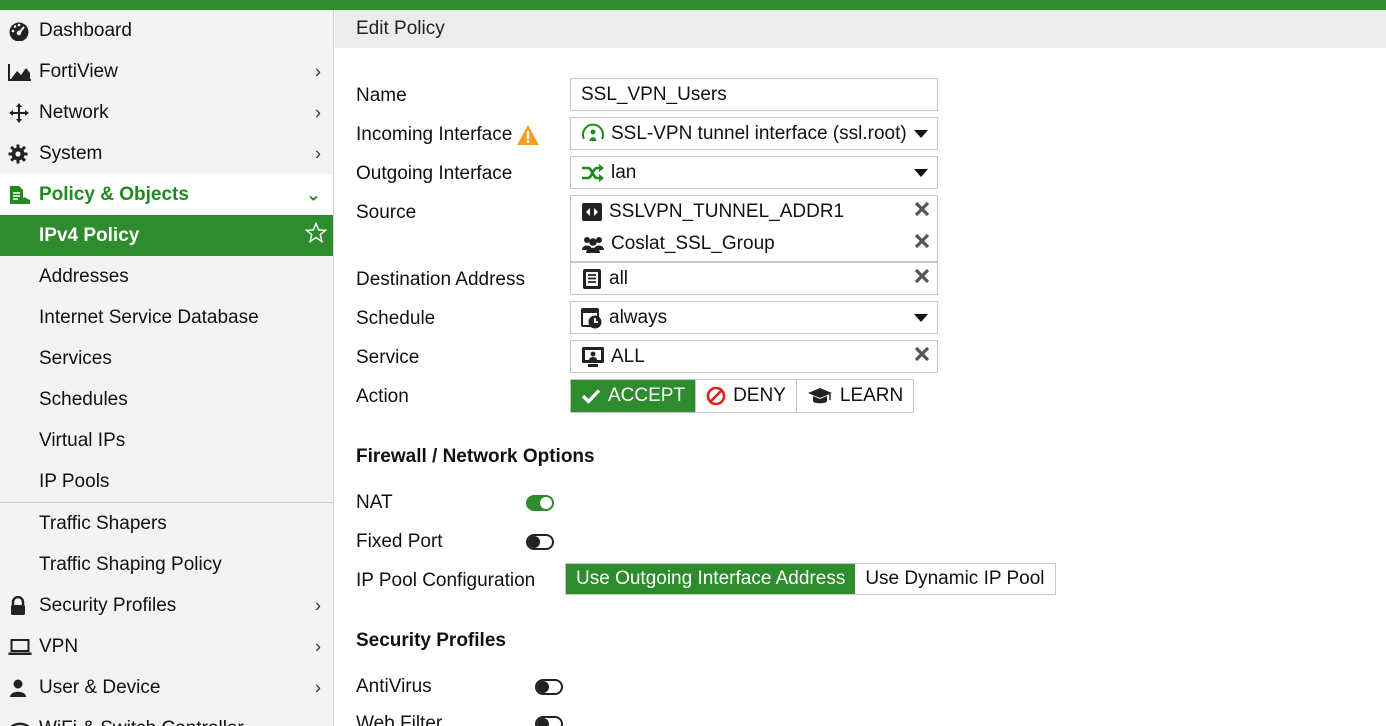  Describe the element at coordinates (446, 580) in the screenshot. I see `ip-pool-configuration-label: IP Pool Configuration` at that location.